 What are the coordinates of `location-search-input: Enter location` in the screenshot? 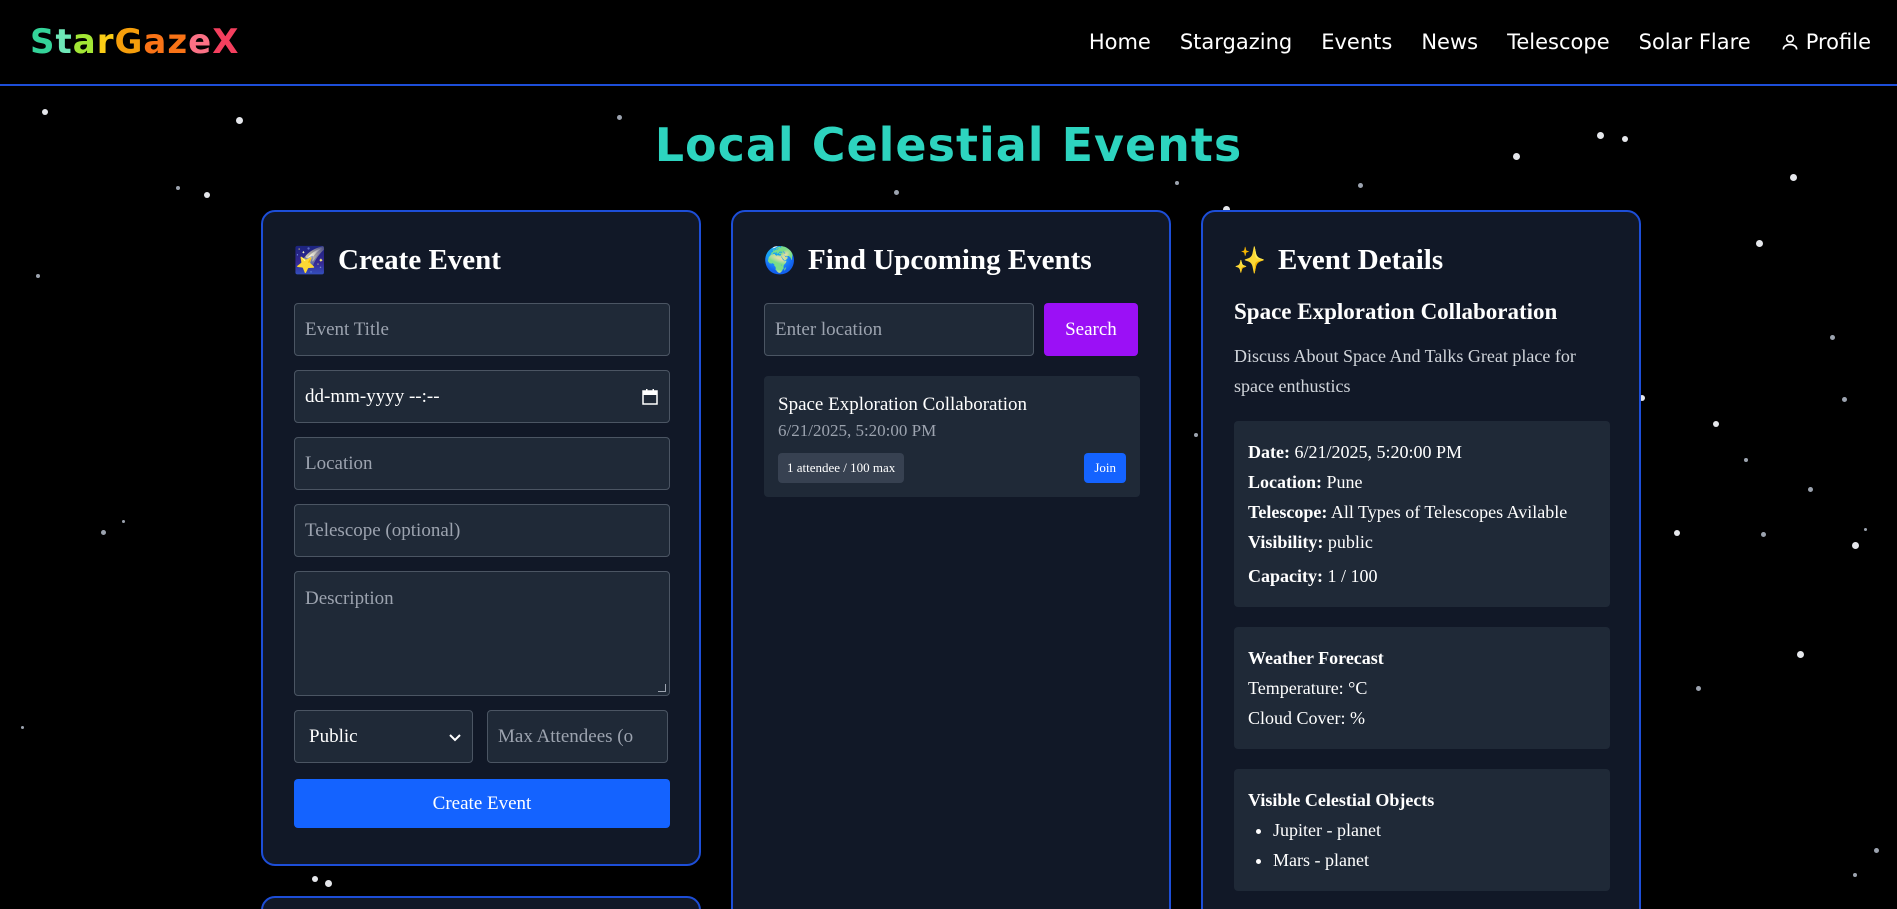 It's located at (899, 329).